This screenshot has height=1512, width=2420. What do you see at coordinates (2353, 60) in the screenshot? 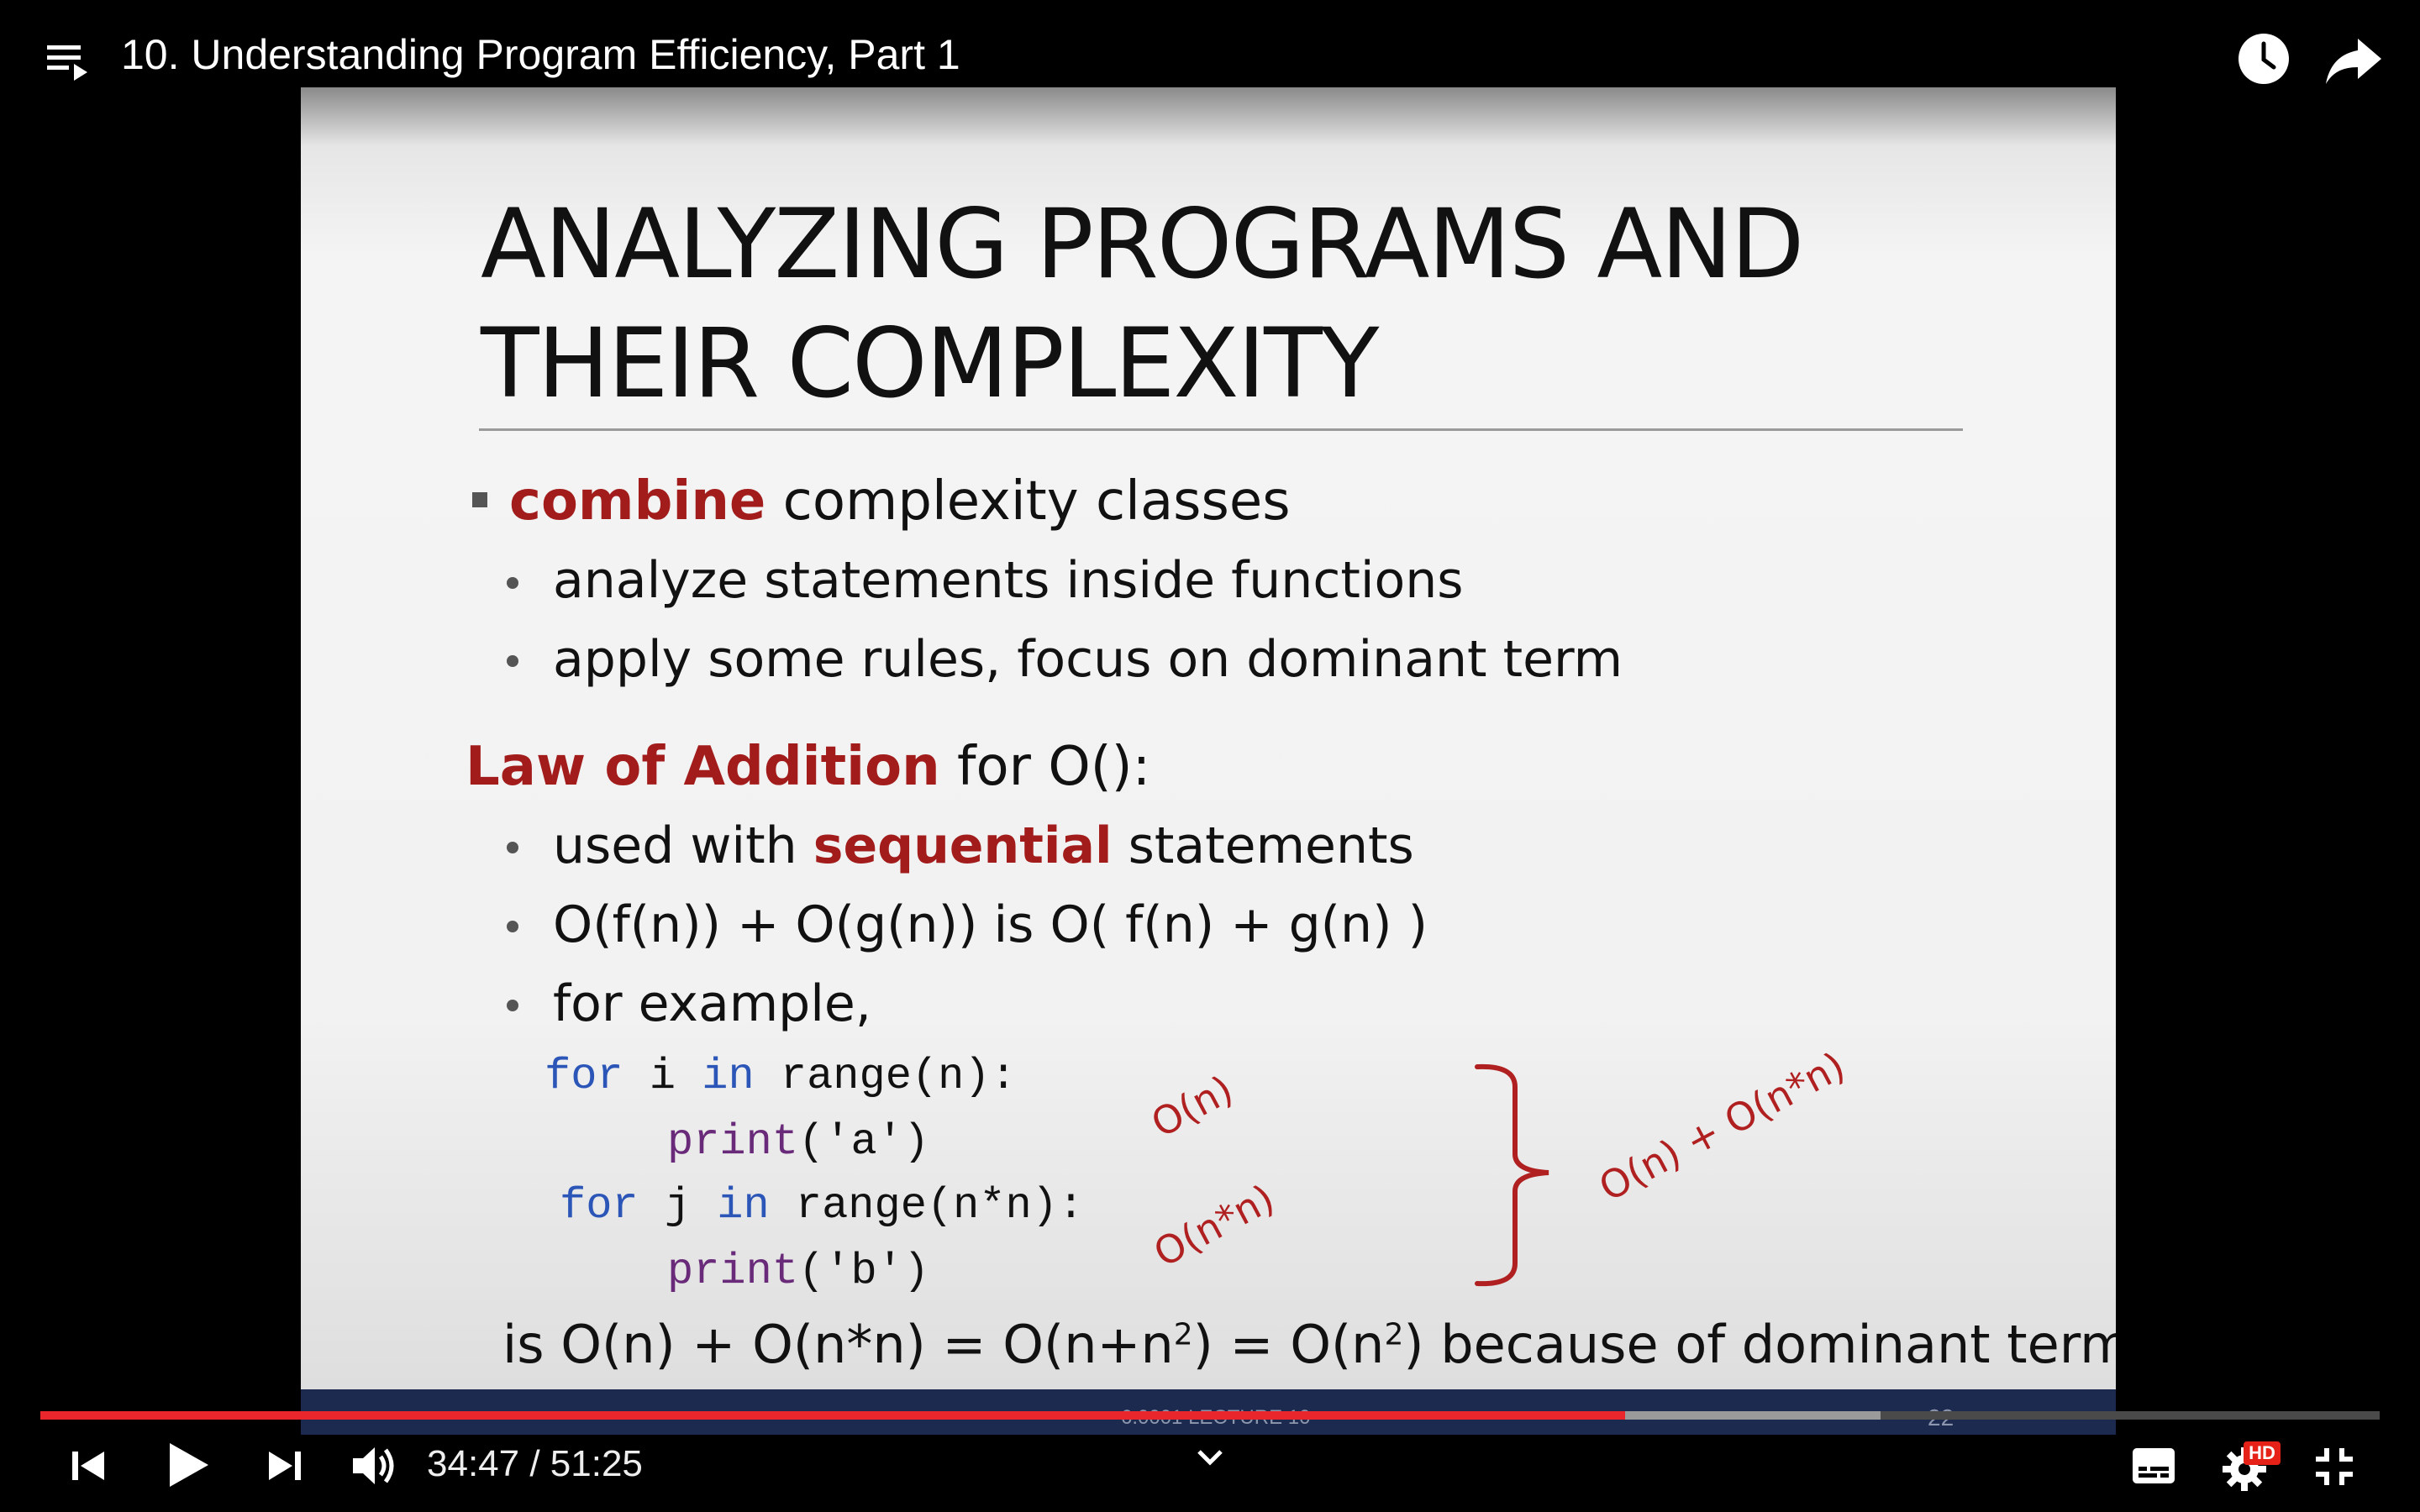
I see `share-arrow-icon` at bounding box center [2353, 60].